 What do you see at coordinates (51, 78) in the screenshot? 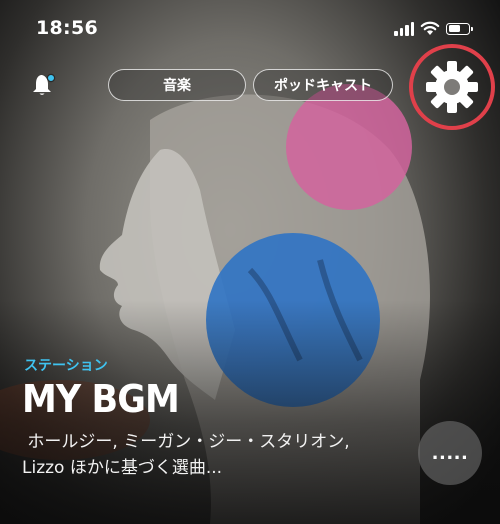
I see `notification-dot` at bounding box center [51, 78].